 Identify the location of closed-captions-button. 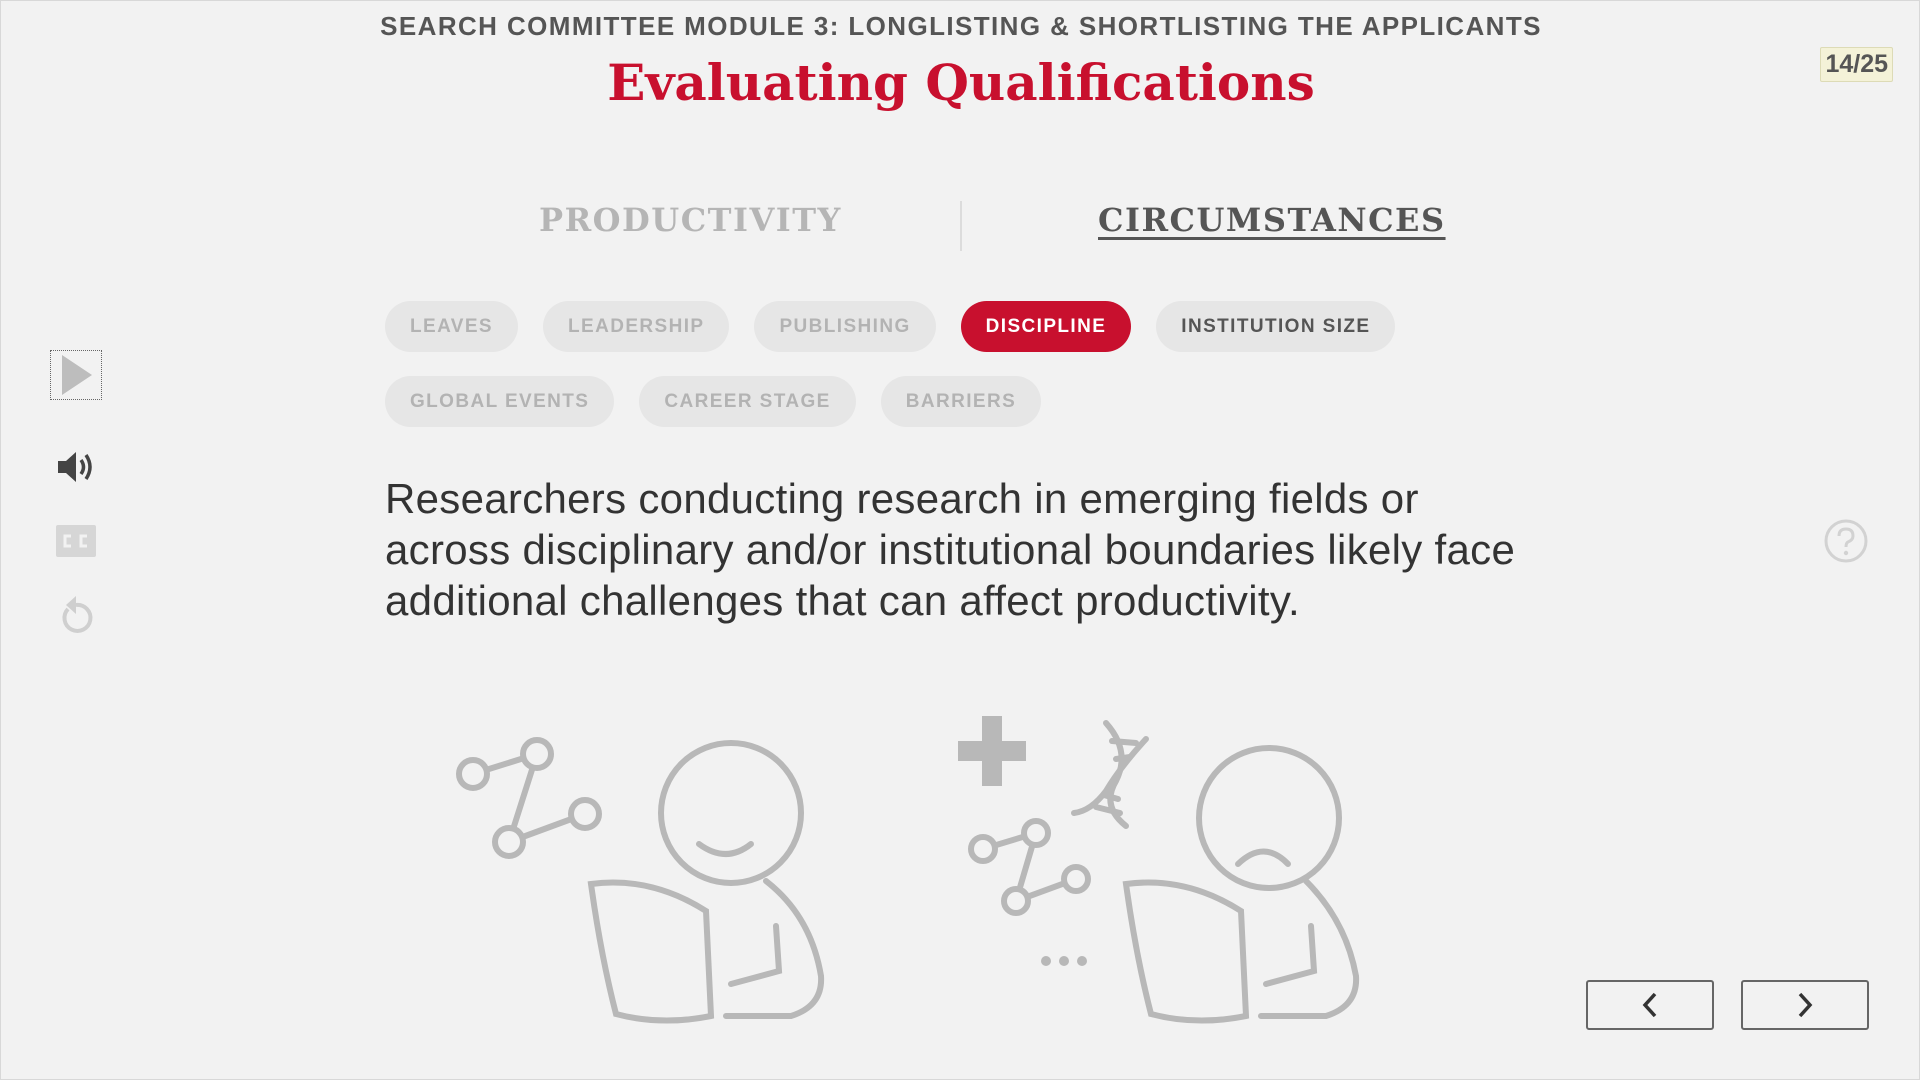
(76, 541).